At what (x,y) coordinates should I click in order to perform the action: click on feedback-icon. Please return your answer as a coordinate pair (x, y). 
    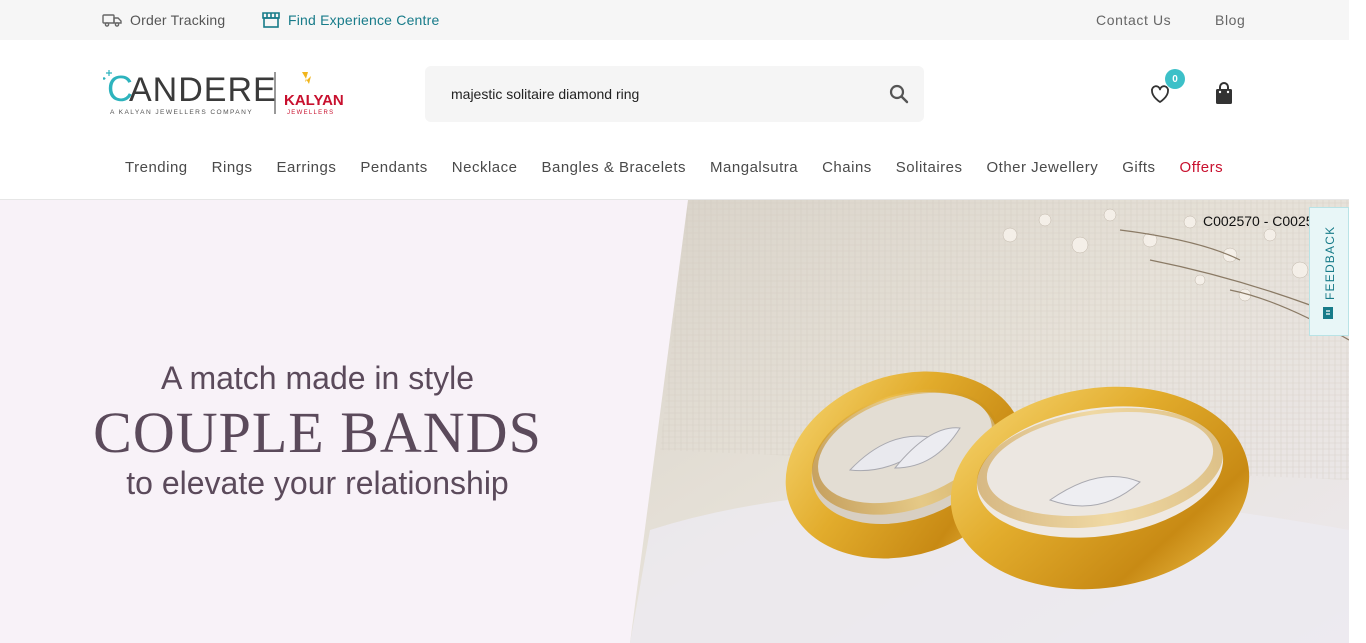
    Looking at the image, I should click on (1329, 313).